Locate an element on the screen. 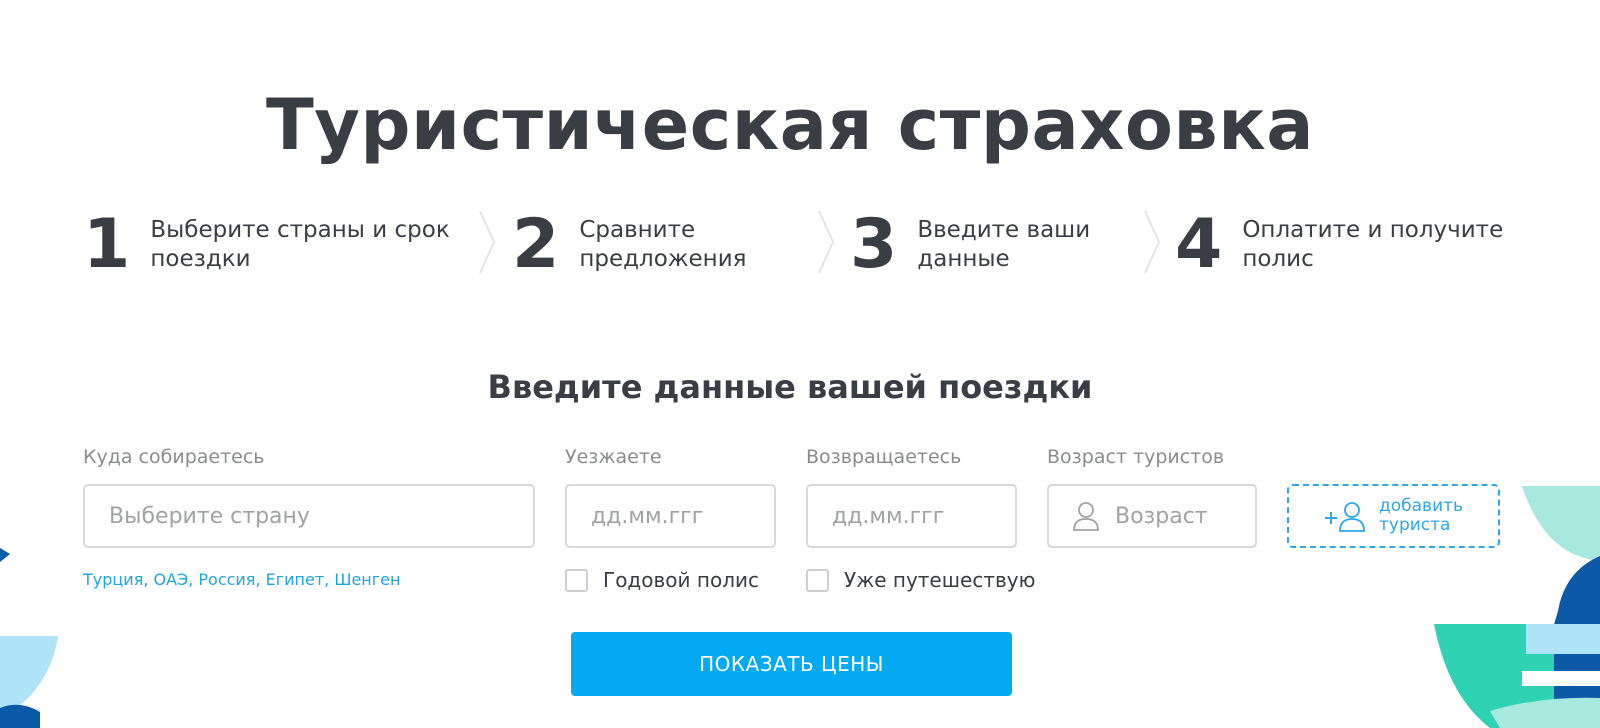 This screenshot has width=1600, height=728. add-tourist-label: добавить туриста is located at coordinates (1421, 515).